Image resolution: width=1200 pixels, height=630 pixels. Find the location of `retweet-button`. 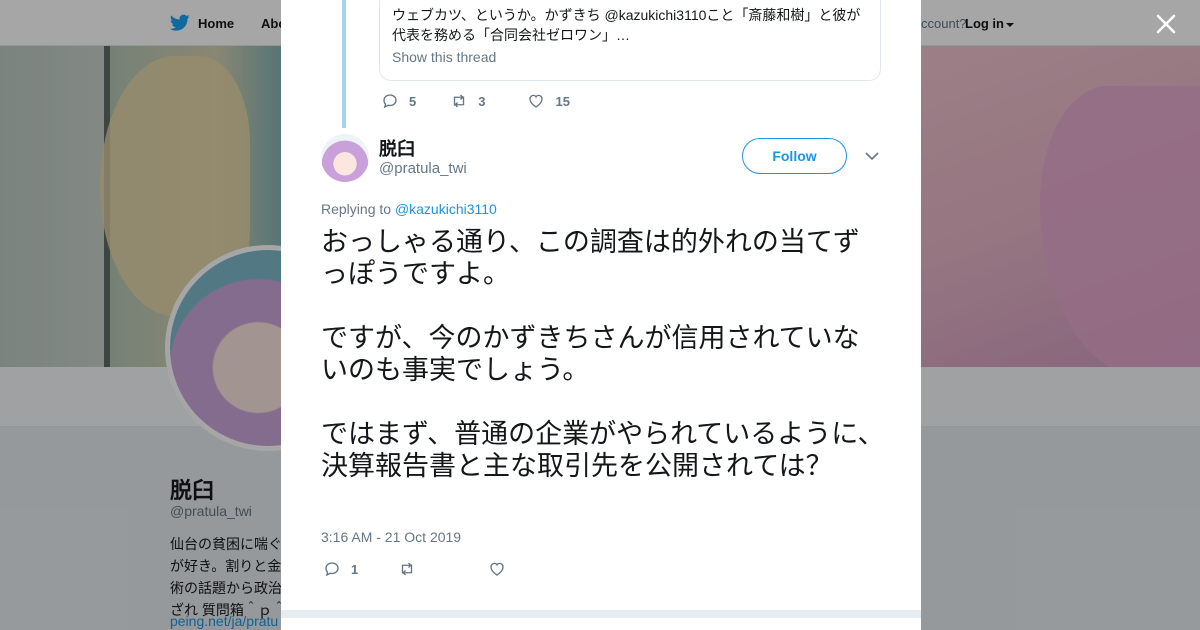

retweet-button is located at coordinates (412, 569).